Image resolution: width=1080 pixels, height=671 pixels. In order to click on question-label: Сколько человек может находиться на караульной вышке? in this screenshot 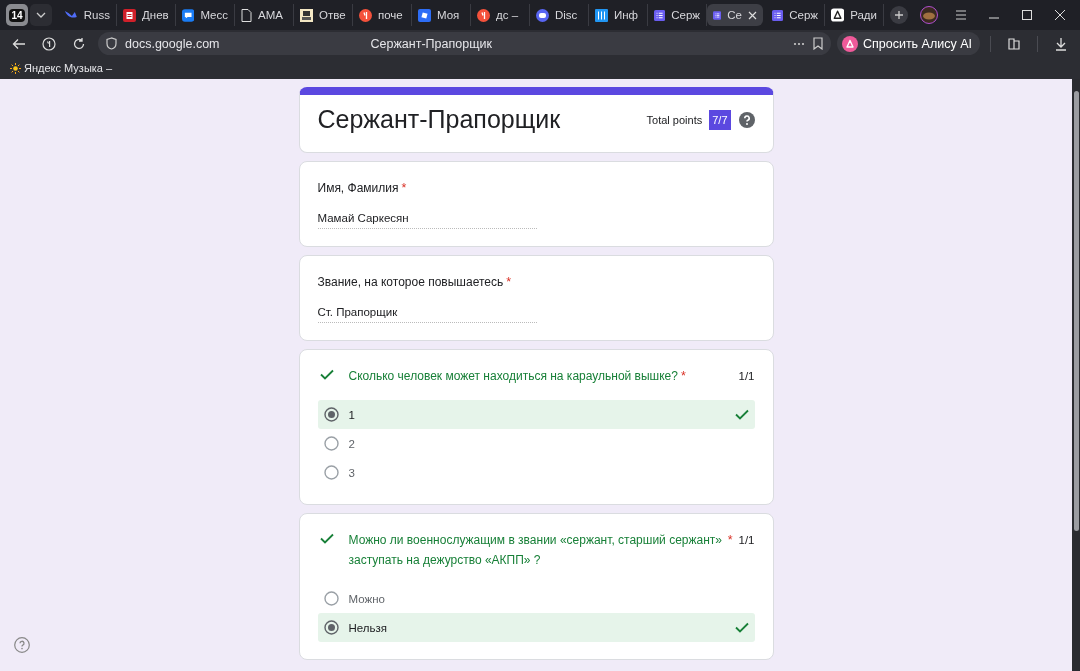, I will do `click(513, 376)`.